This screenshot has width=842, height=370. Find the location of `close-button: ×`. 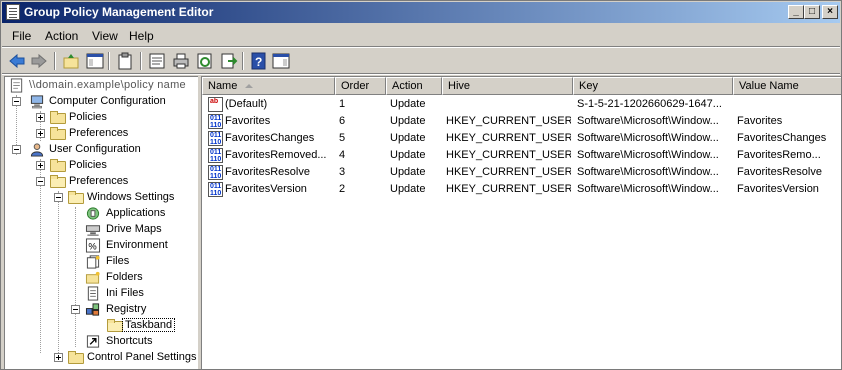

close-button: × is located at coordinates (830, 12).